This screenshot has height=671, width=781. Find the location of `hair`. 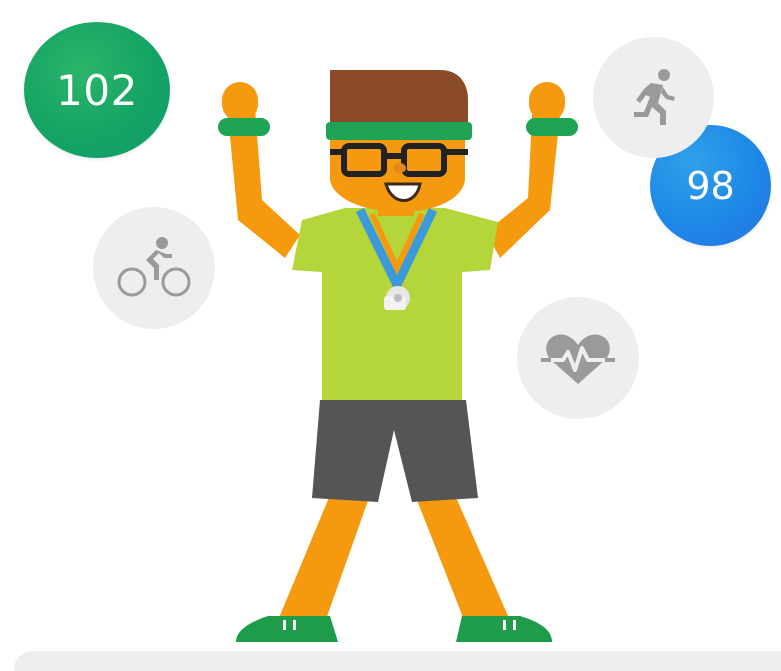

hair is located at coordinates (399, 99).